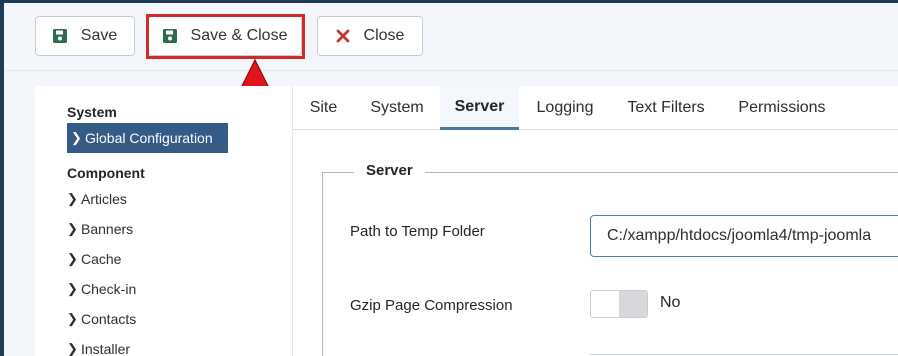 This screenshot has height=356, width=898. I want to click on sidebar-item-label: Global Configuration, so click(149, 138).